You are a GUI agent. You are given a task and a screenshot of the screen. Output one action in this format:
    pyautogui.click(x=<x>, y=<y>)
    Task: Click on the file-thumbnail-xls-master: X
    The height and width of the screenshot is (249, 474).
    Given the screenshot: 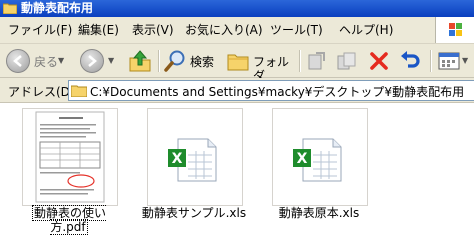 What is the action you would take?
    pyautogui.click(x=320, y=157)
    